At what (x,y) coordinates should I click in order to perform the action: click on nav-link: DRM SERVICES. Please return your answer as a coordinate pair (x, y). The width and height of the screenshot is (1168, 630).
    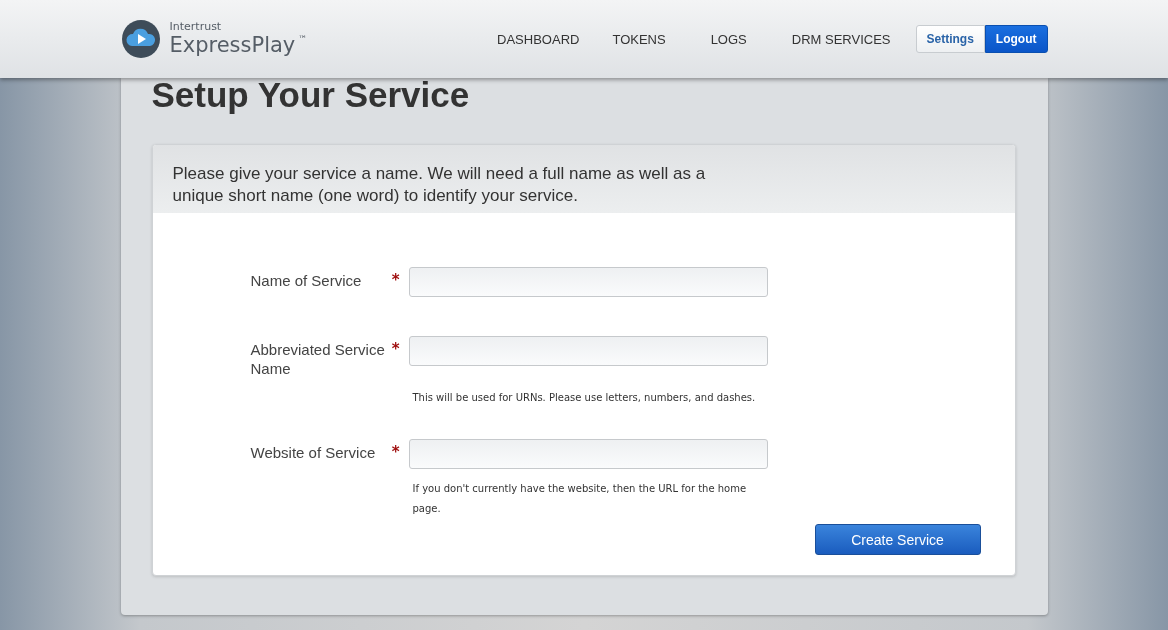
    Looking at the image, I should click on (841, 39).